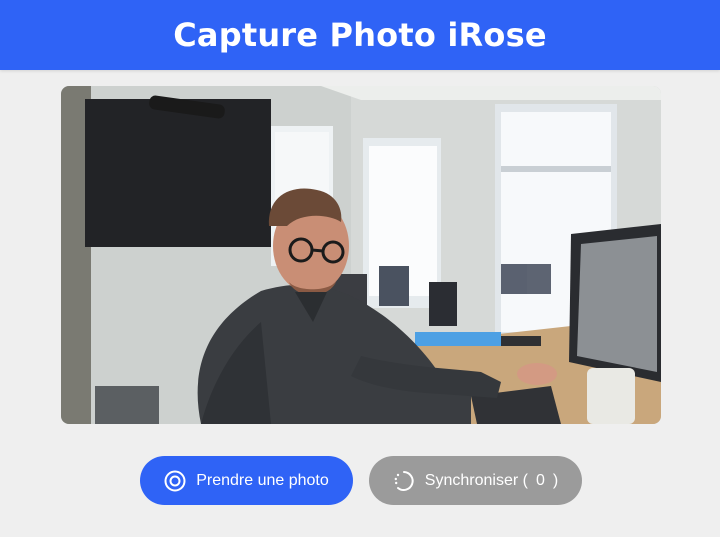 The width and height of the screenshot is (720, 537). What do you see at coordinates (175, 481) in the screenshot?
I see `camera-shutter-icon` at bounding box center [175, 481].